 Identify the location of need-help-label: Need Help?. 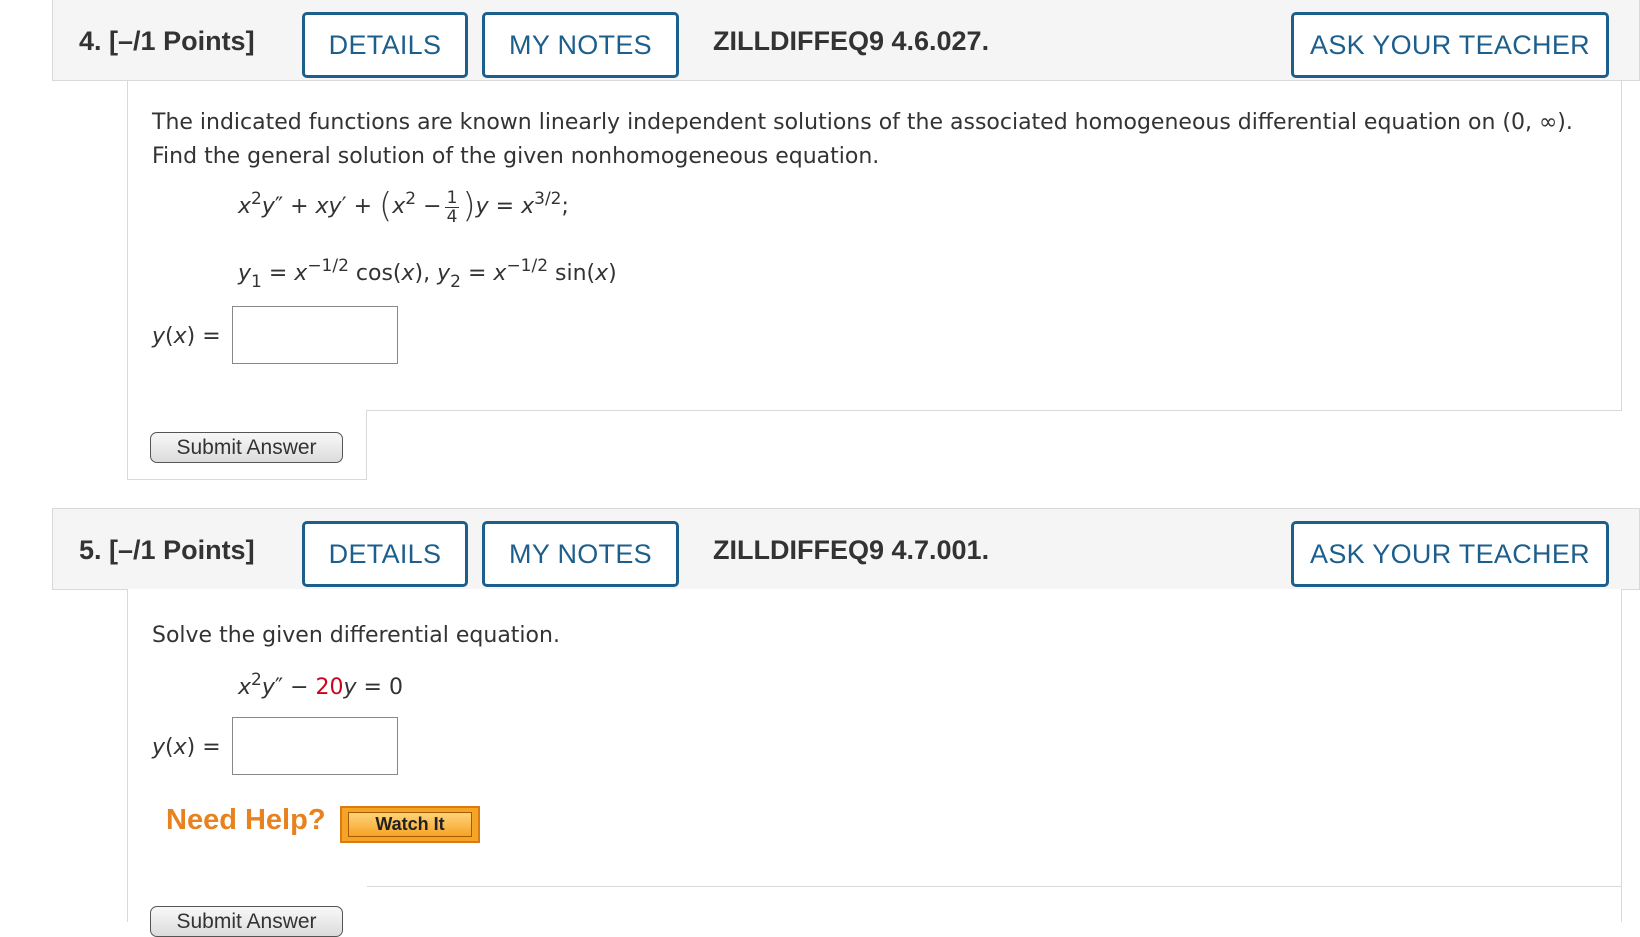
(246, 820).